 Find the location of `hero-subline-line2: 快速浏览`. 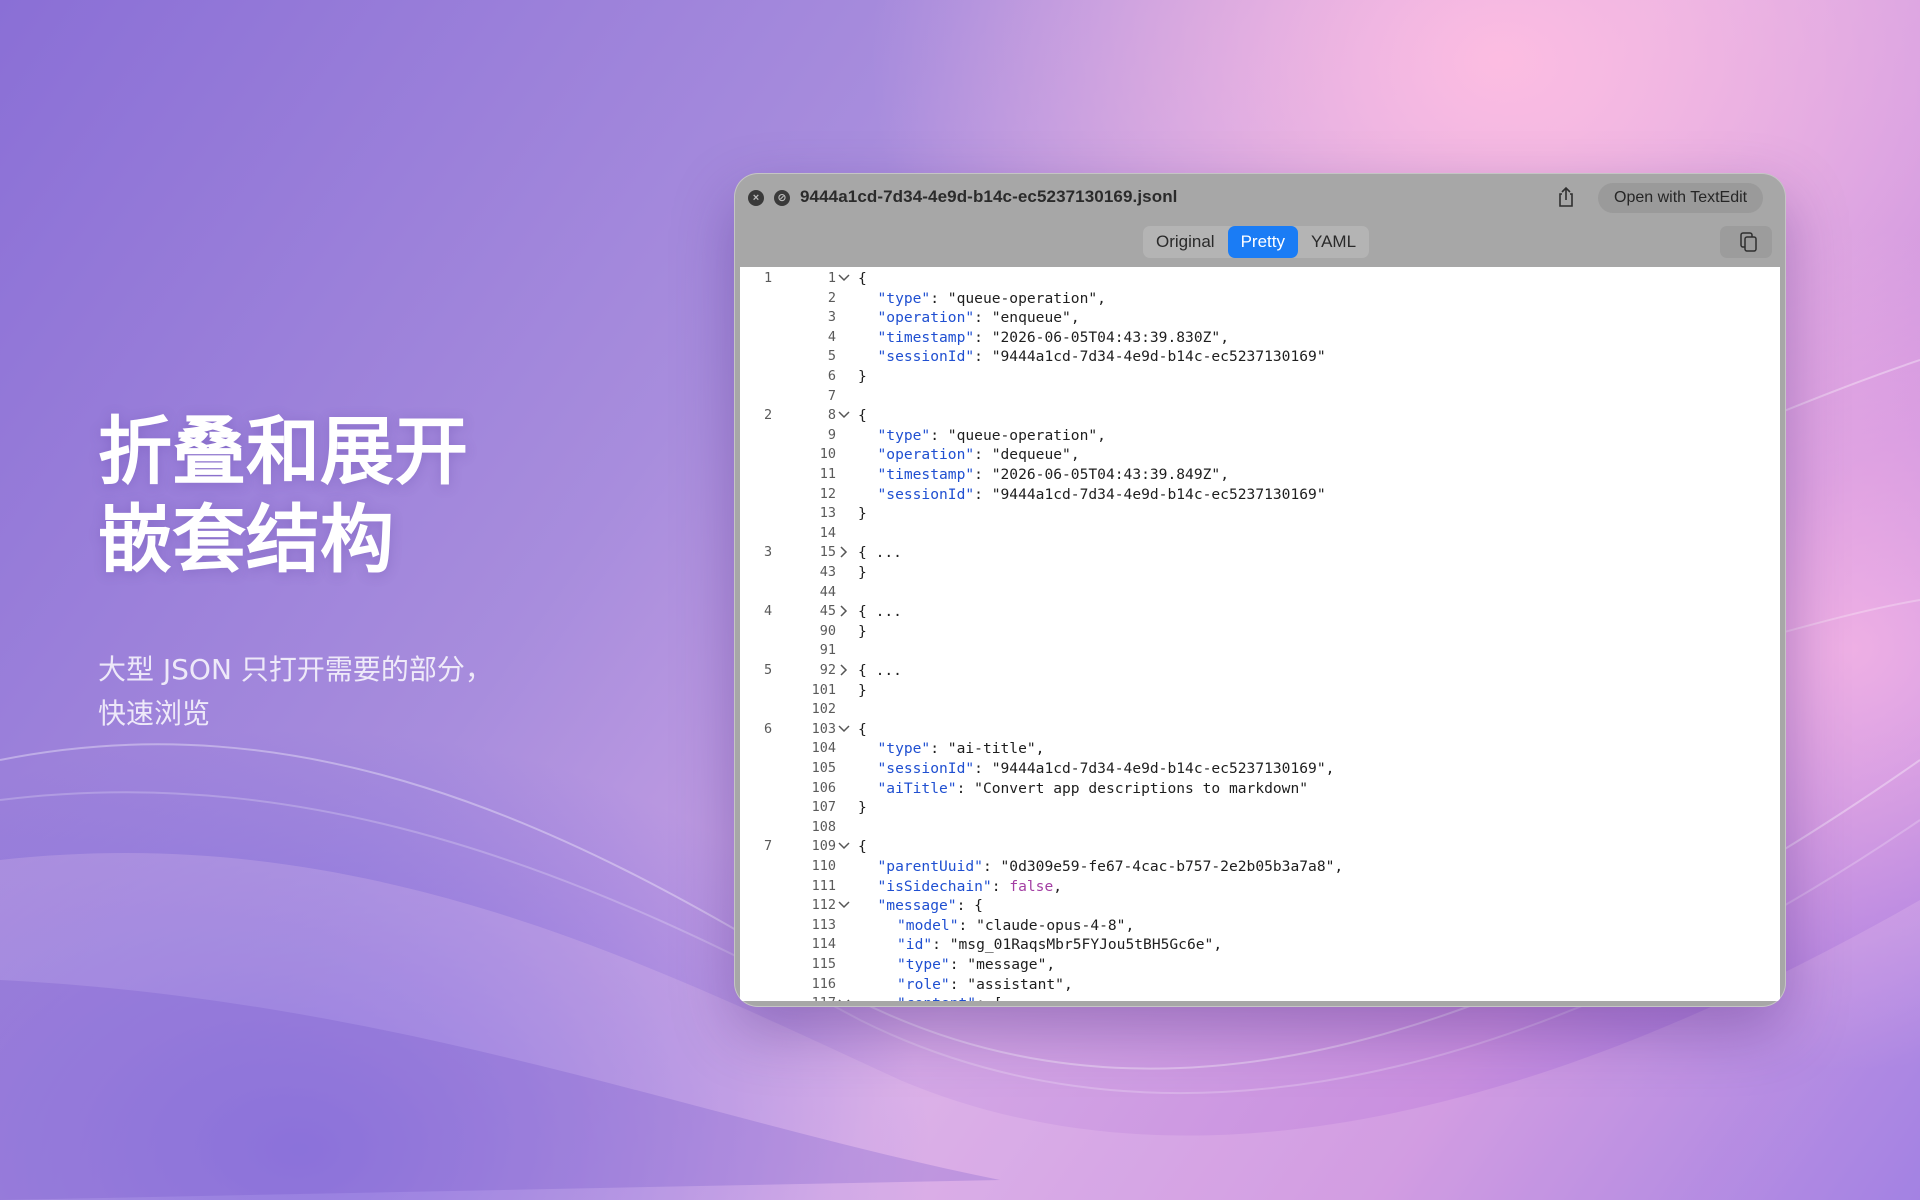

hero-subline-line2: 快速浏览 is located at coordinates (154, 713).